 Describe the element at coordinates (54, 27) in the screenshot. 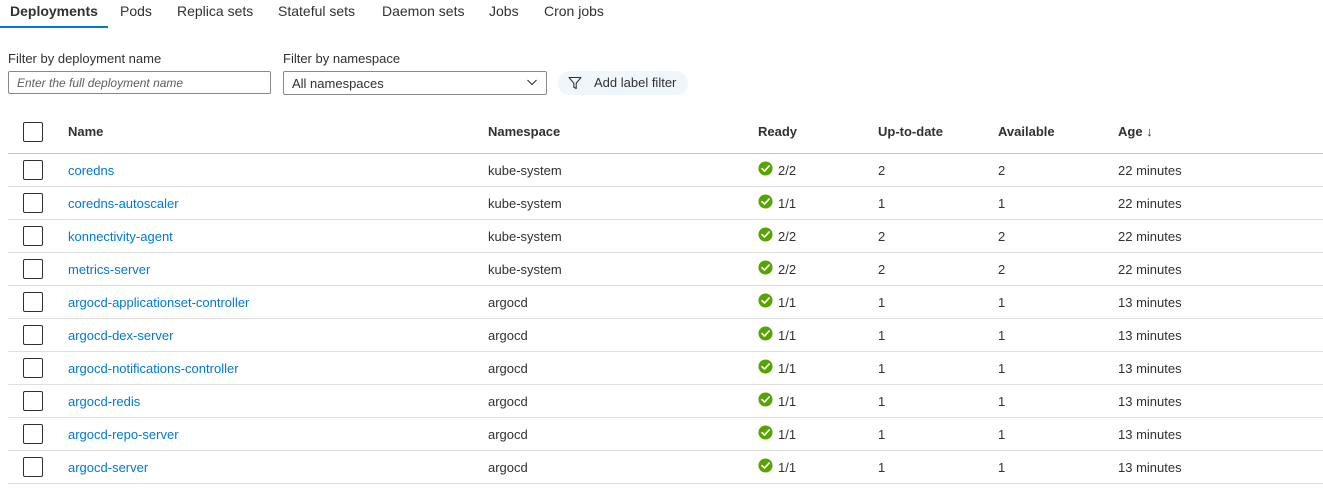

I see `active-tab-indicator` at that location.